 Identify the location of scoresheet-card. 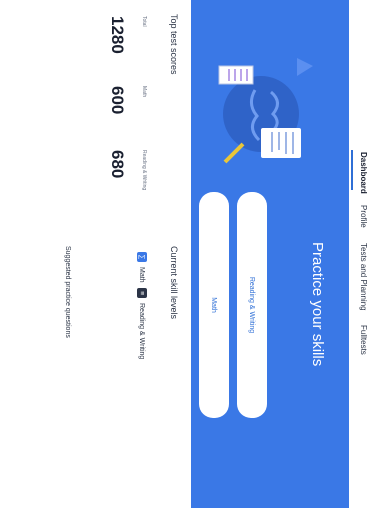
(236, 75).